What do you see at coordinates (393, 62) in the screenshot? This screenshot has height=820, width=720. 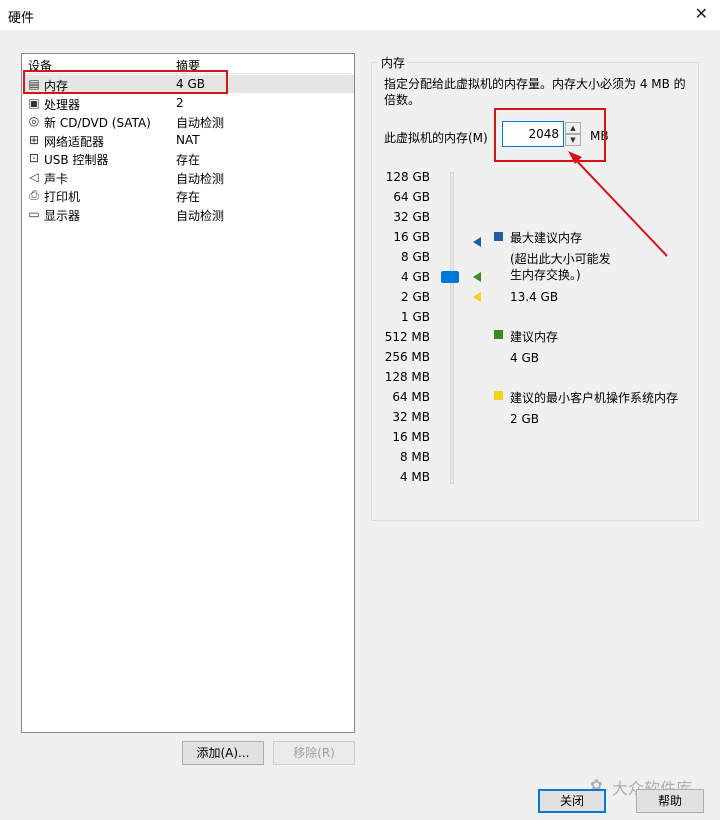 I see `memory-group-title: 内存` at bounding box center [393, 62].